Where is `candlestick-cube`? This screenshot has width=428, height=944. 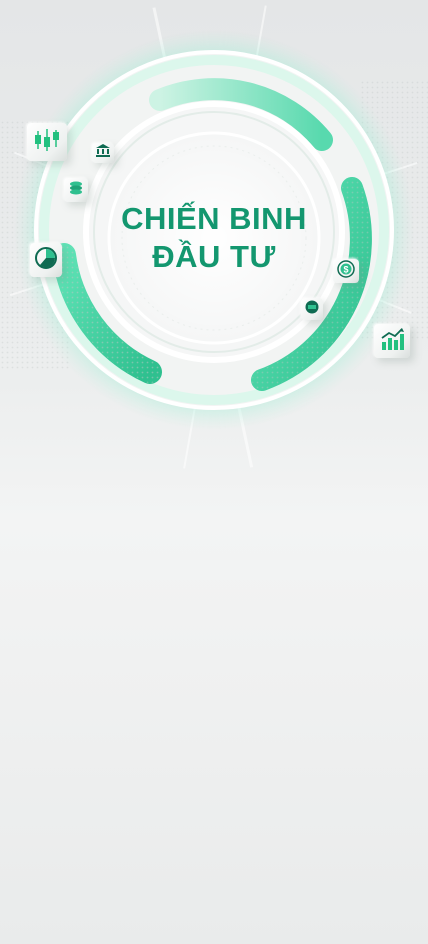
candlestick-cube is located at coordinates (47, 142).